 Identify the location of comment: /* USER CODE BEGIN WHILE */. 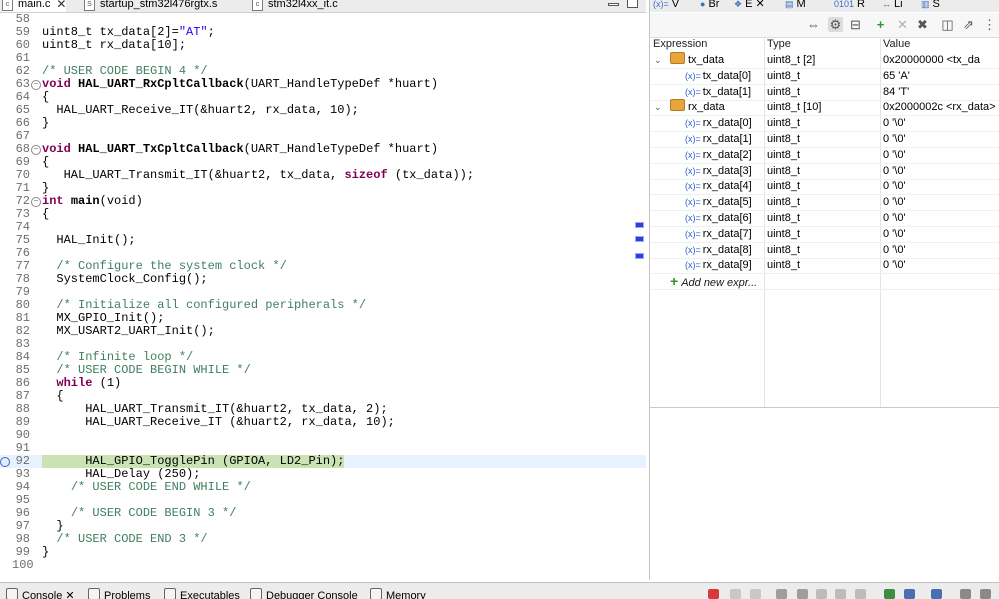
(153, 370).